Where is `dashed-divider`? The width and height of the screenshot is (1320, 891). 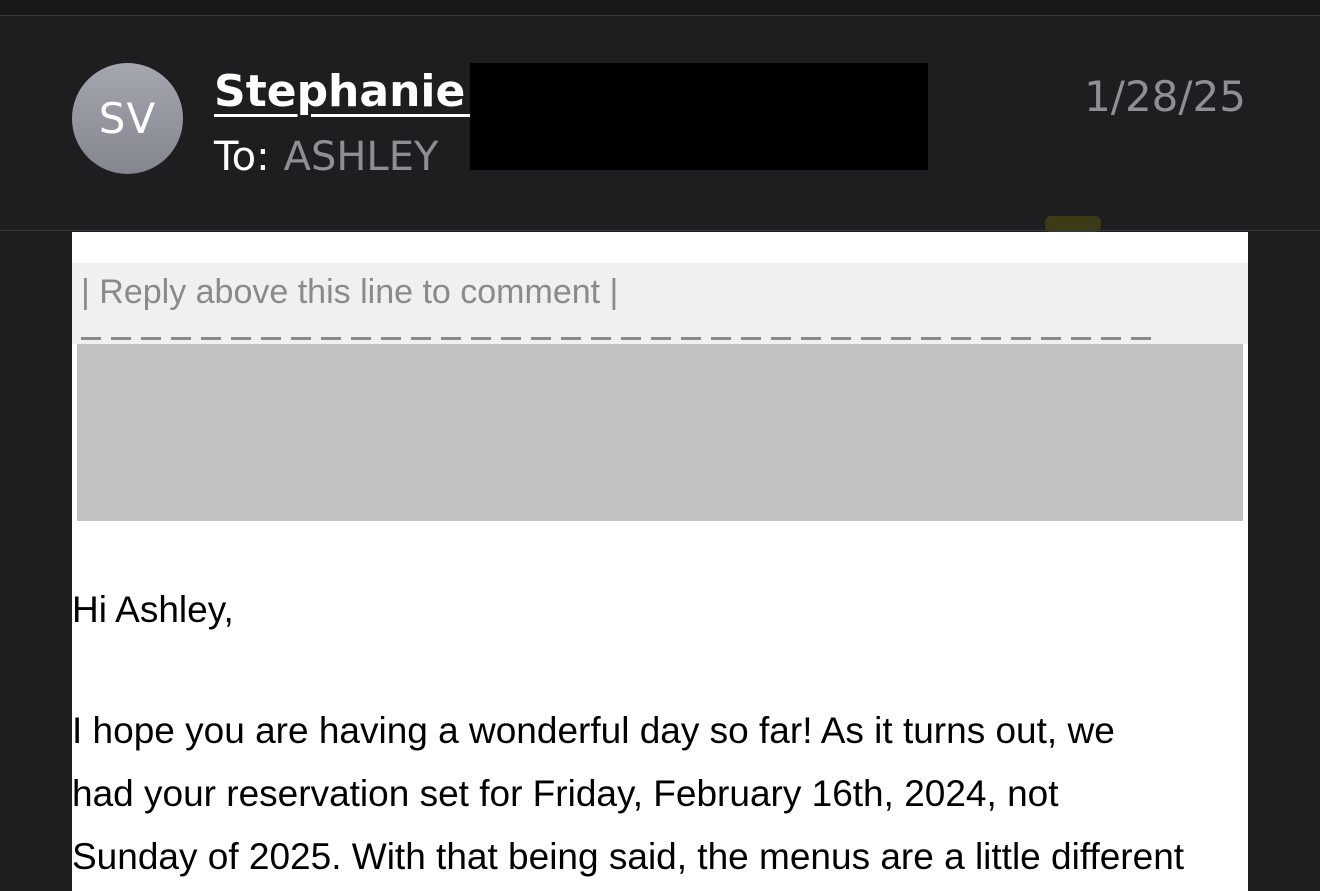
dashed-divider is located at coordinates (617, 338).